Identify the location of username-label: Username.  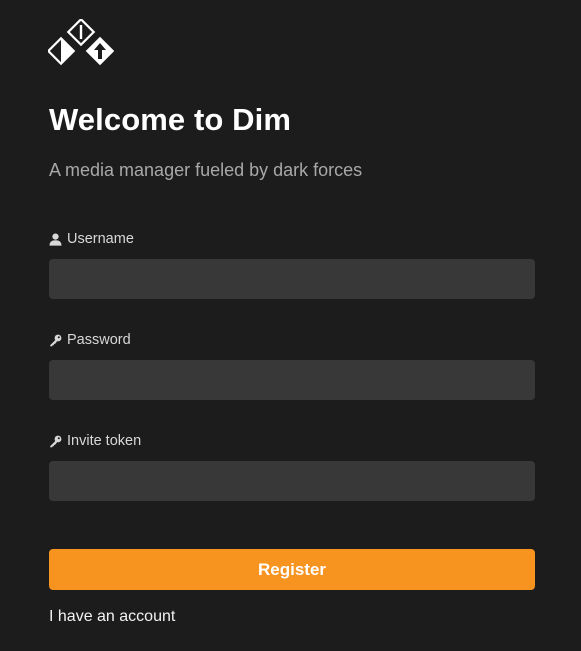
(91, 239).